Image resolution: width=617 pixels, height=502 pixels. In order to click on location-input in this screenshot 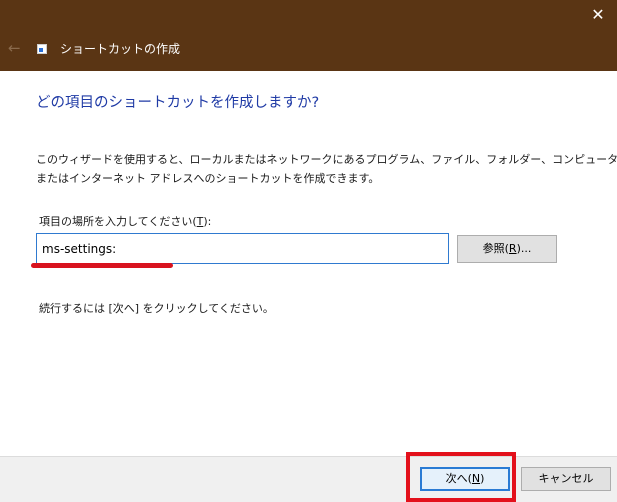, I will do `click(242, 248)`.